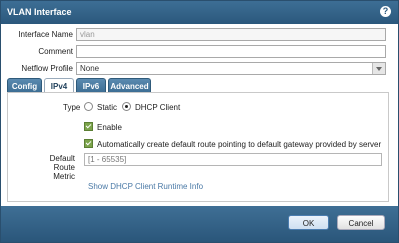  Describe the element at coordinates (107, 107) in the screenshot. I see `radio-static-label: Static` at that location.